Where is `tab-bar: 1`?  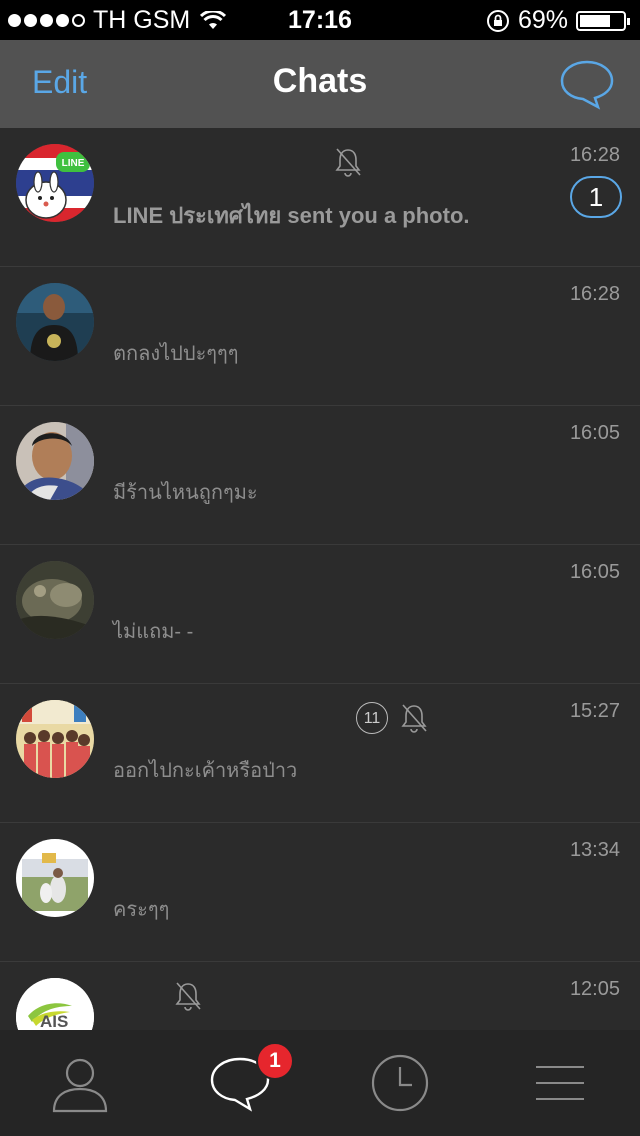 tab-bar: 1 is located at coordinates (320, 1083).